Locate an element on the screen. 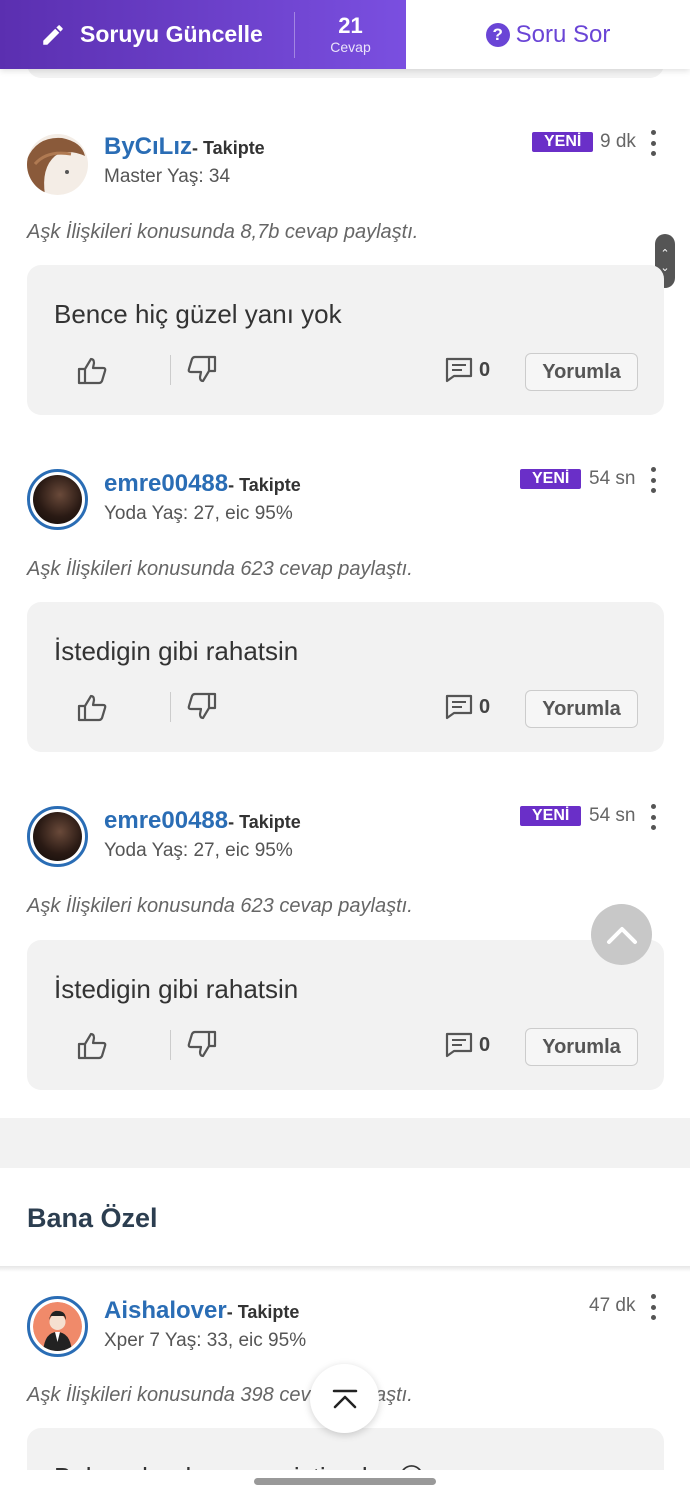 The width and height of the screenshot is (690, 1495). answer-text: Bence hiç güzel yanı yok is located at coordinates (198, 314).